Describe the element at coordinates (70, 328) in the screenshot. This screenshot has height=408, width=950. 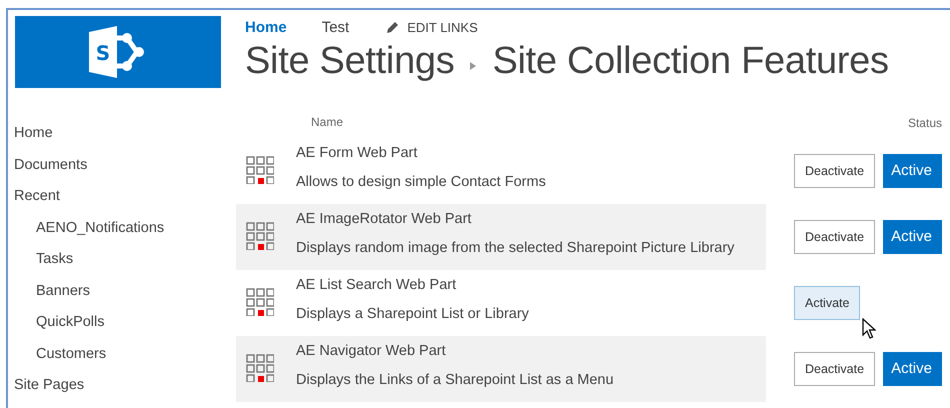
I see `sidebar-item: QuickPolls` at that location.